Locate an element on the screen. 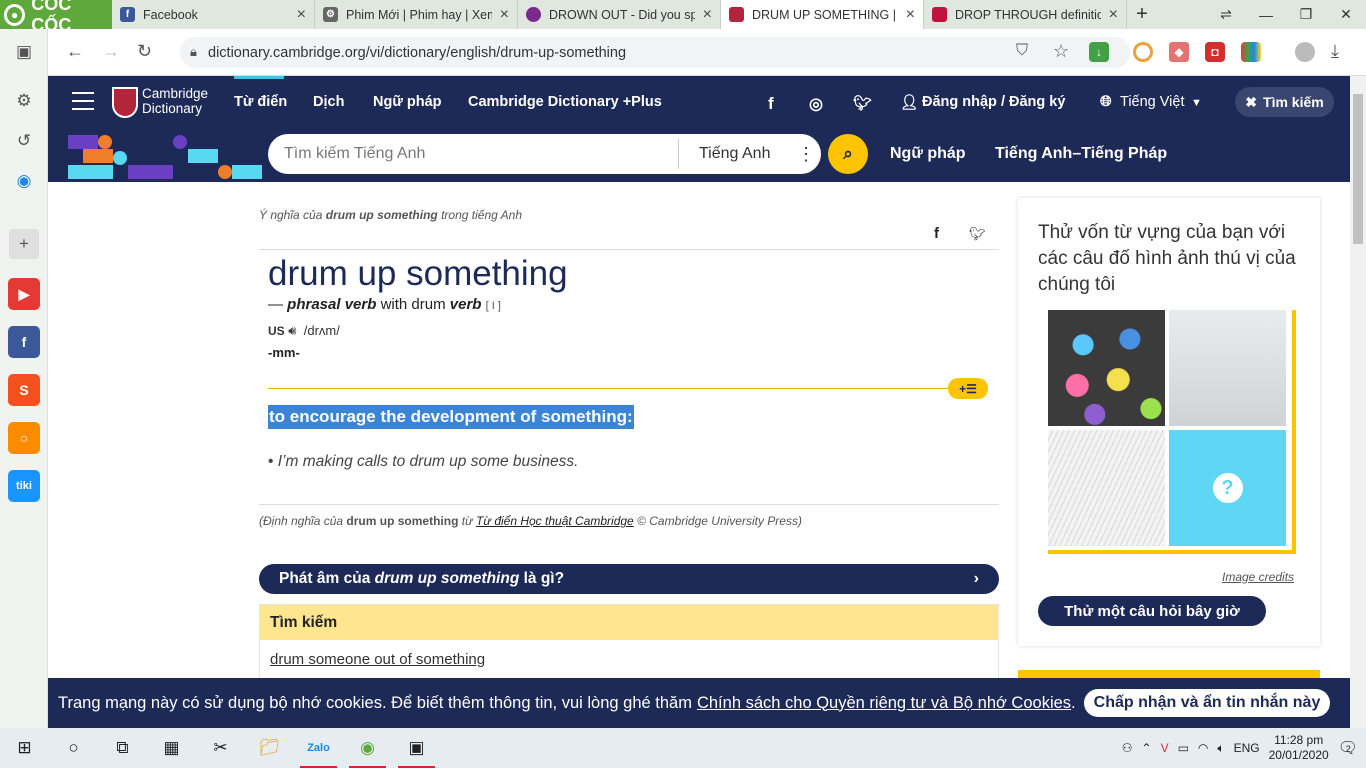 This screenshot has height=768, width=1366. coccoc-taskbar-icon: ◉ is located at coordinates (367, 748).